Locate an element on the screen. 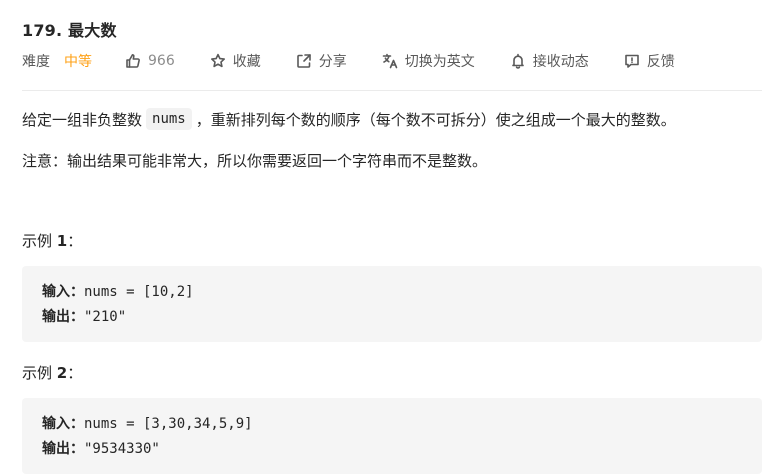 This screenshot has width=762, height=474. description-text: 给定一组非负整数 is located at coordinates (82, 119).